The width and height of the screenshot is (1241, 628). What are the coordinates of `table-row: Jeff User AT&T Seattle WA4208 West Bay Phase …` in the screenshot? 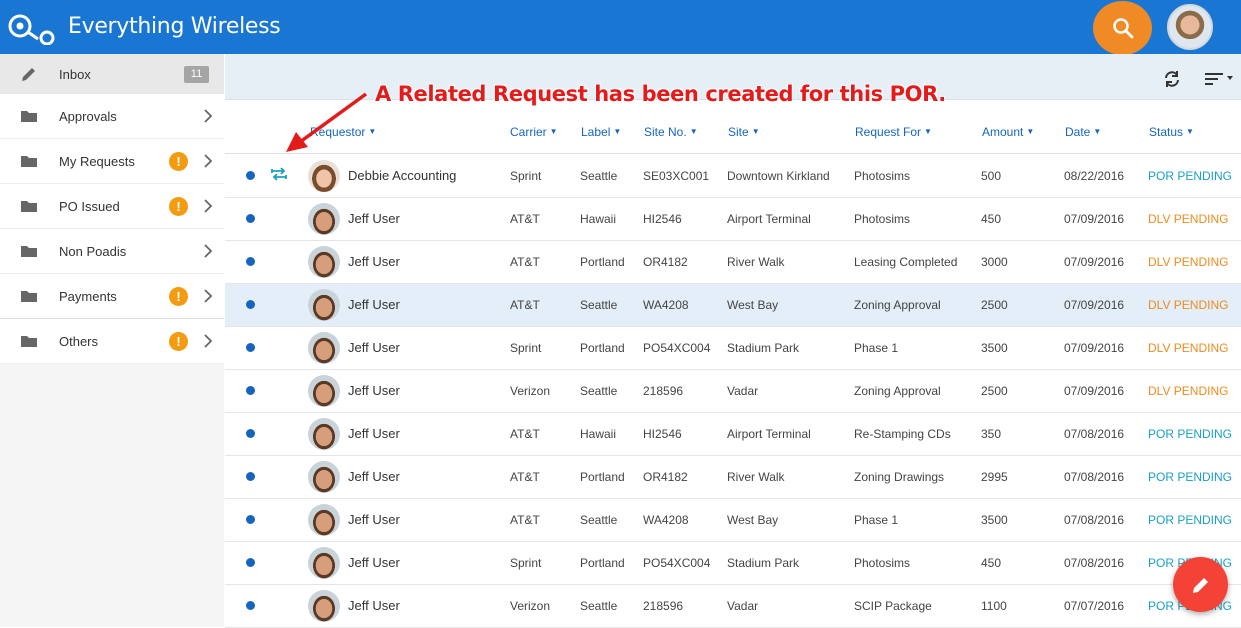 It's located at (733, 520).